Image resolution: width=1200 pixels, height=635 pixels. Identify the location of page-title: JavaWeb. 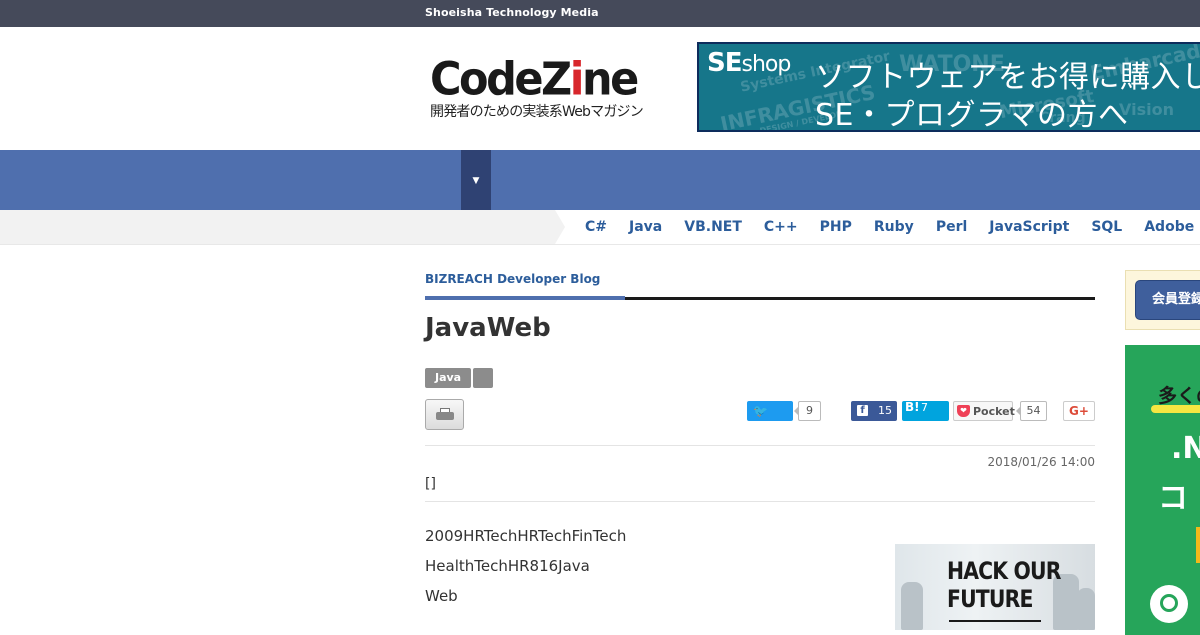
(488, 328).